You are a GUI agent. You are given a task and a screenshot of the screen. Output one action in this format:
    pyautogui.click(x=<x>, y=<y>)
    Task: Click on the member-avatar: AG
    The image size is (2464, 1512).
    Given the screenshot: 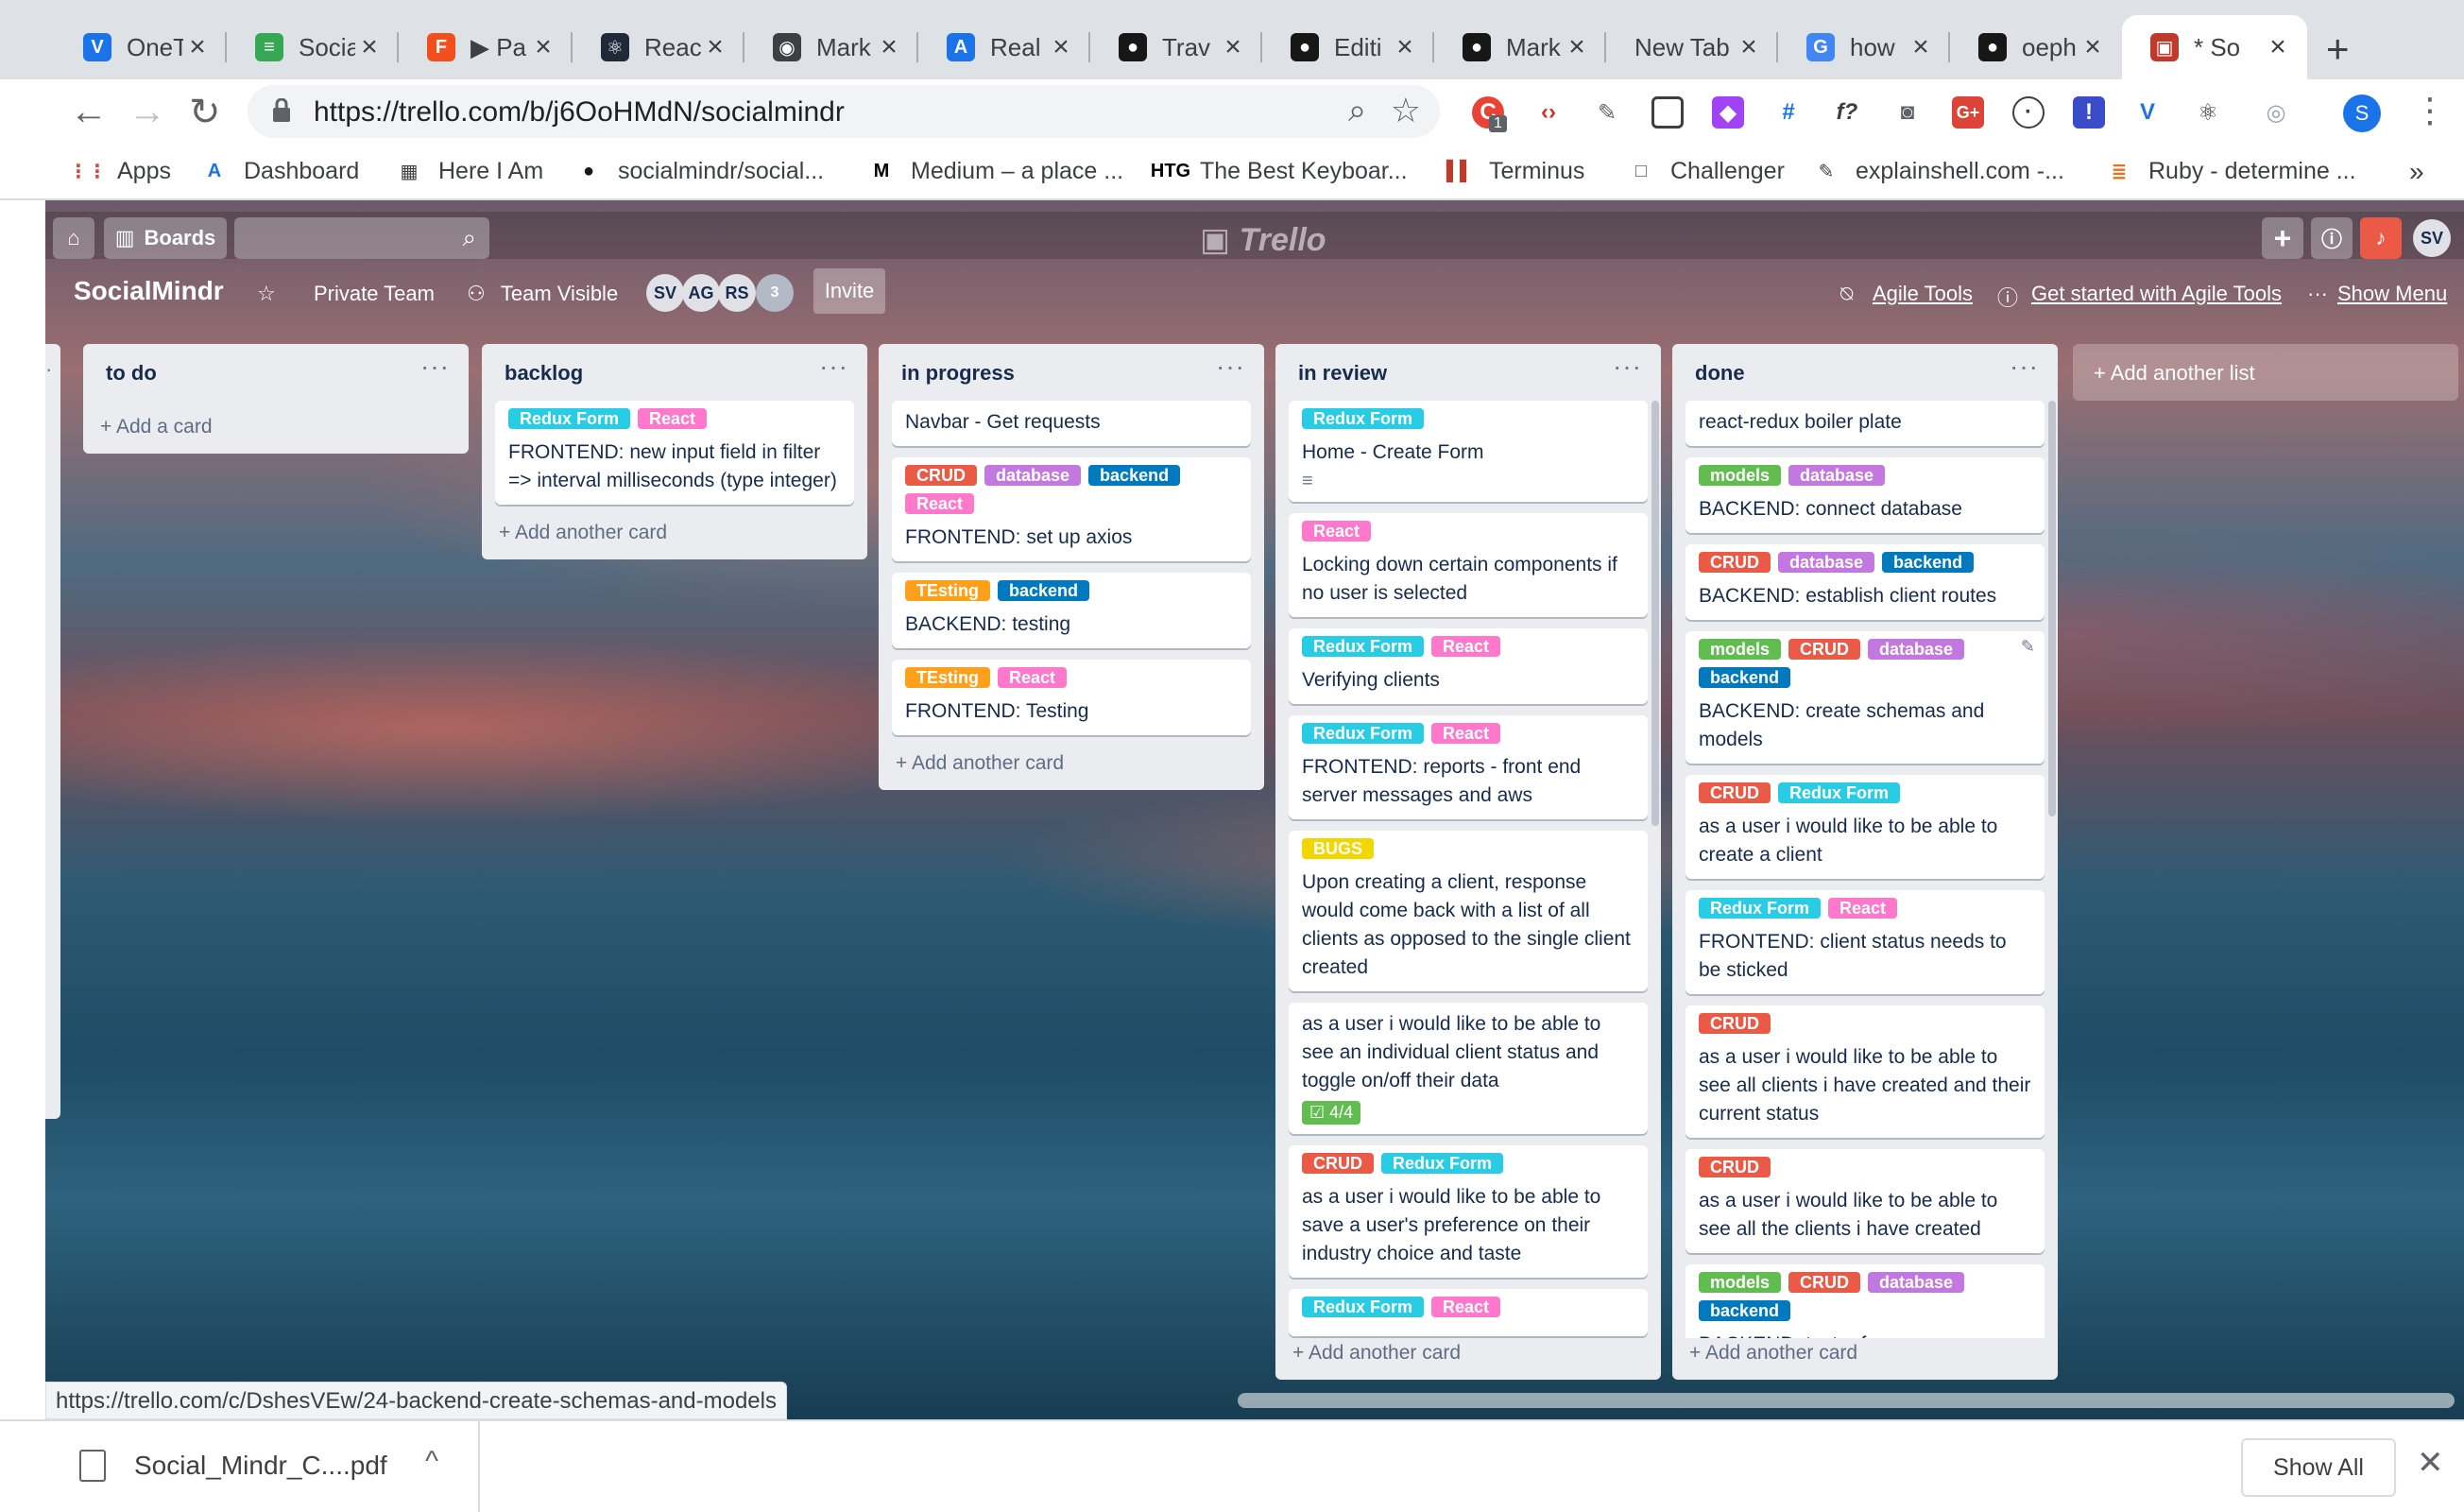 What is the action you would take?
    pyautogui.click(x=701, y=293)
    